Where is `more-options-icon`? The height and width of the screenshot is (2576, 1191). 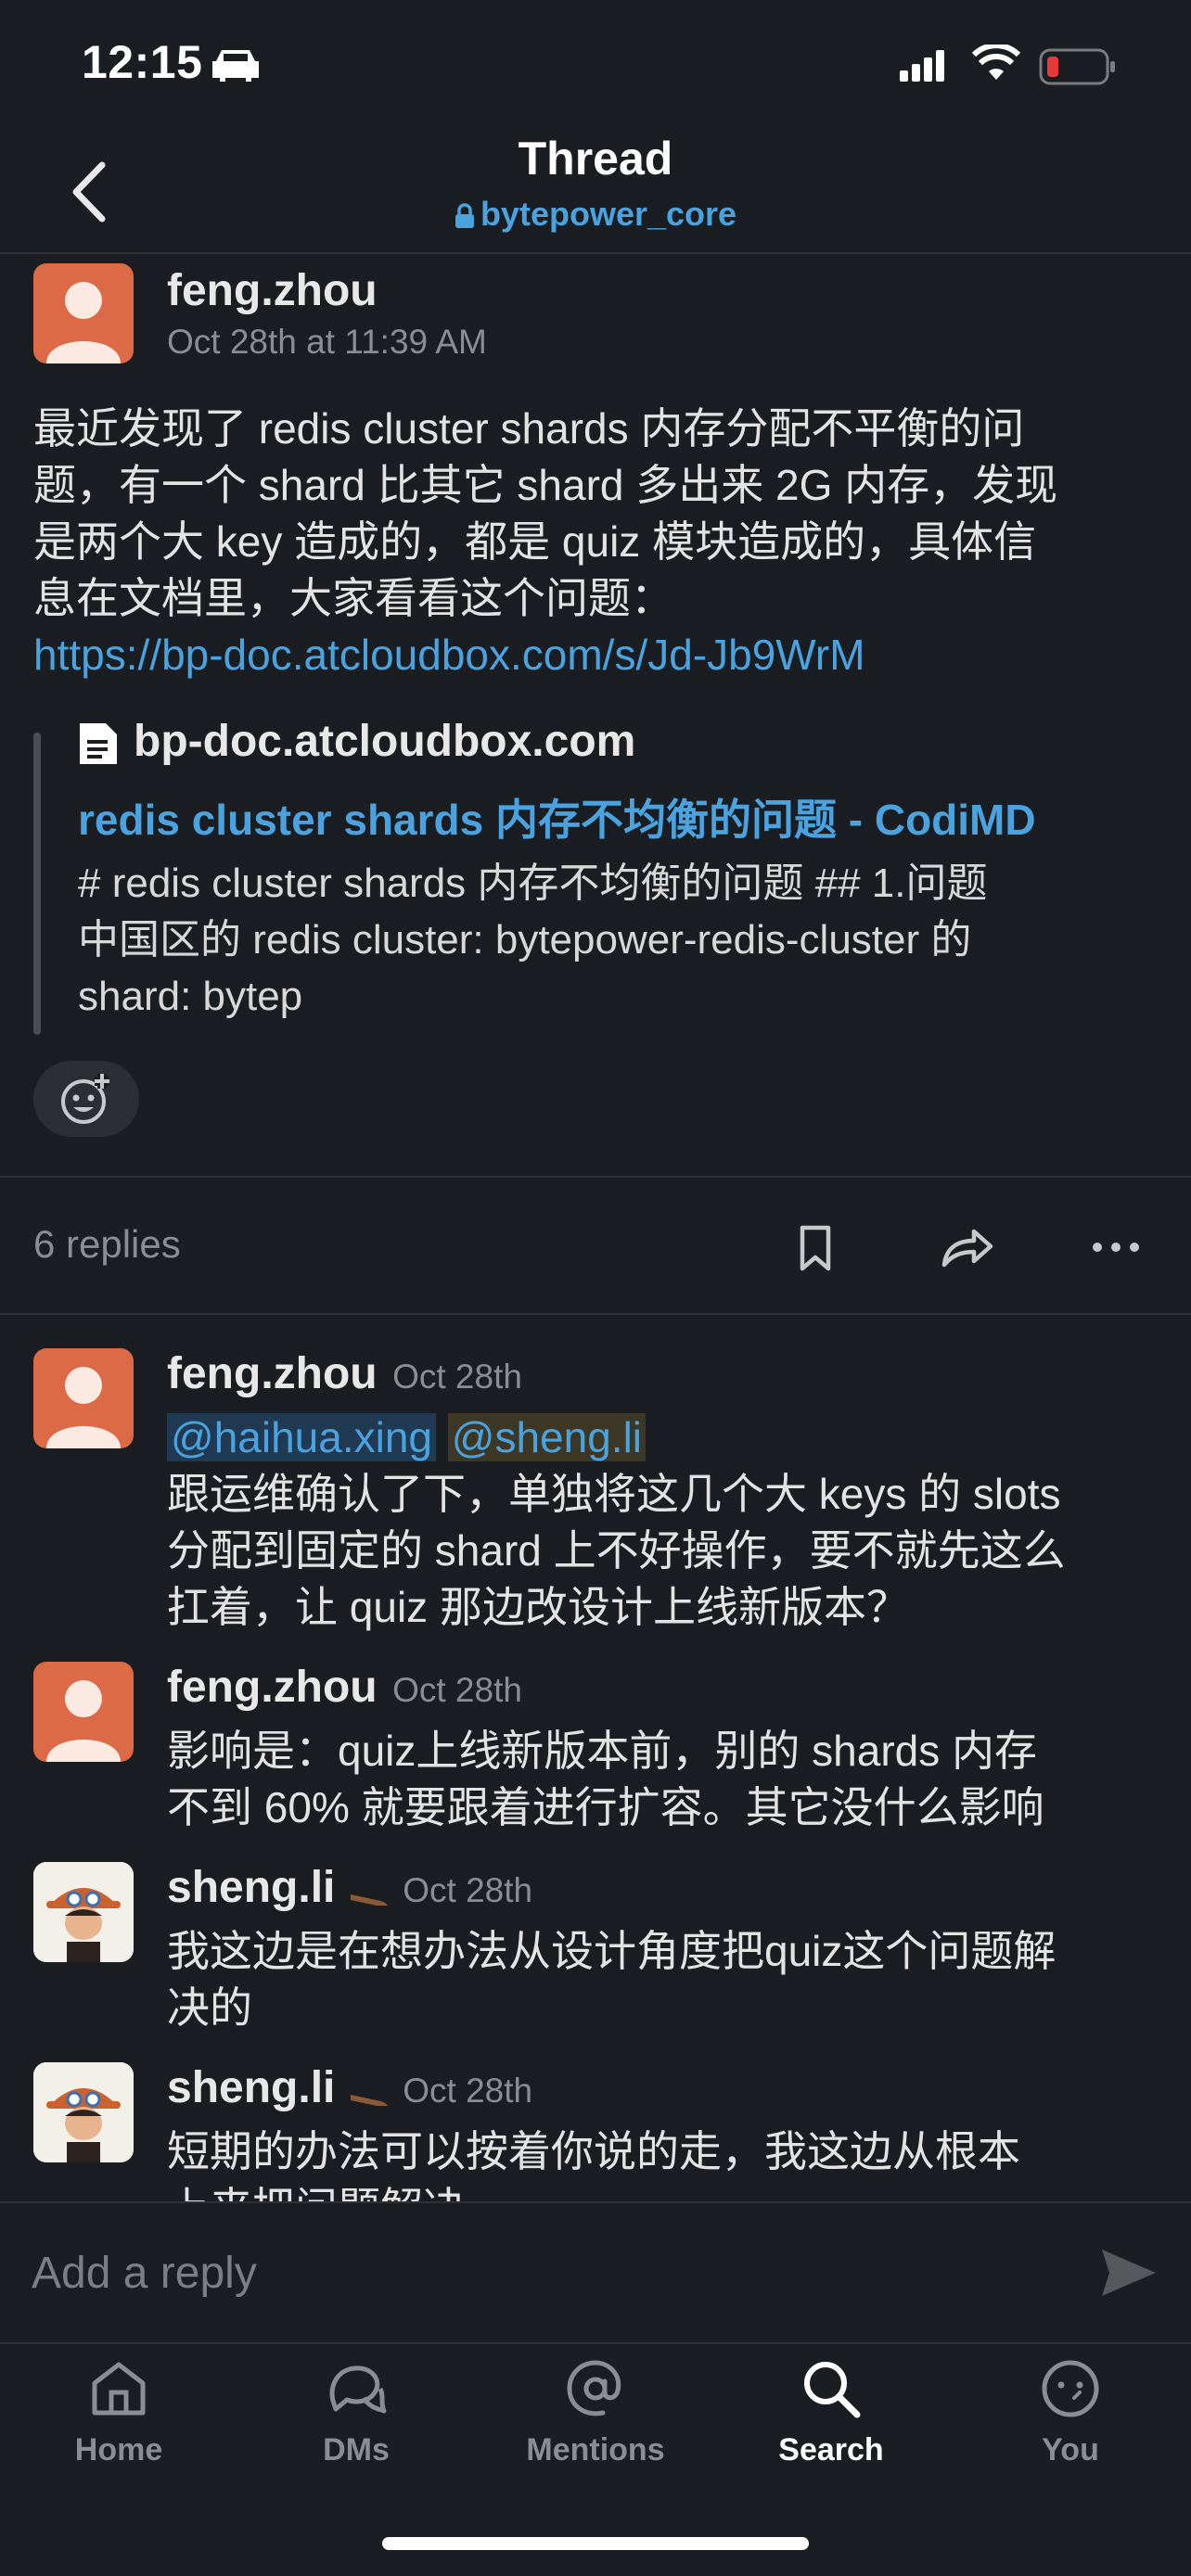 more-options-icon is located at coordinates (1115, 1247).